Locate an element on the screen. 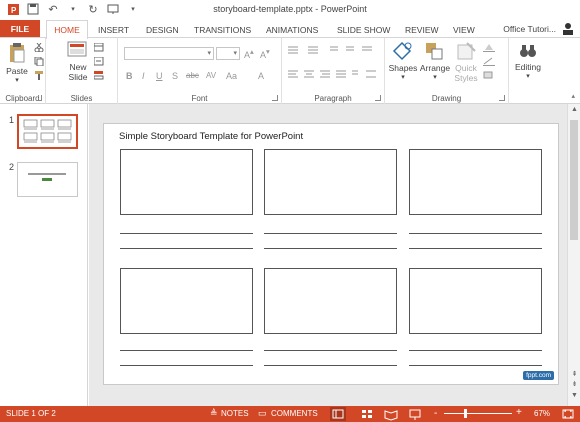 This screenshot has width=580, height=422. collapse-ribbon-icon: ▴ is located at coordinates (573, 96).